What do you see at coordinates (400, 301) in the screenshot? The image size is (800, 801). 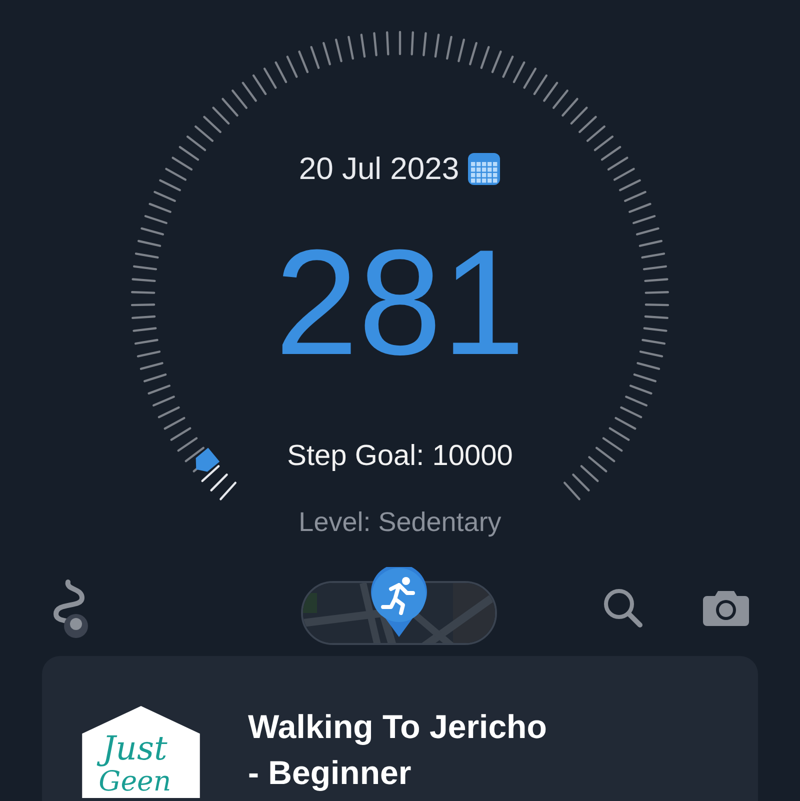 I see `step-count: 281` at bounding box center [400, 301].